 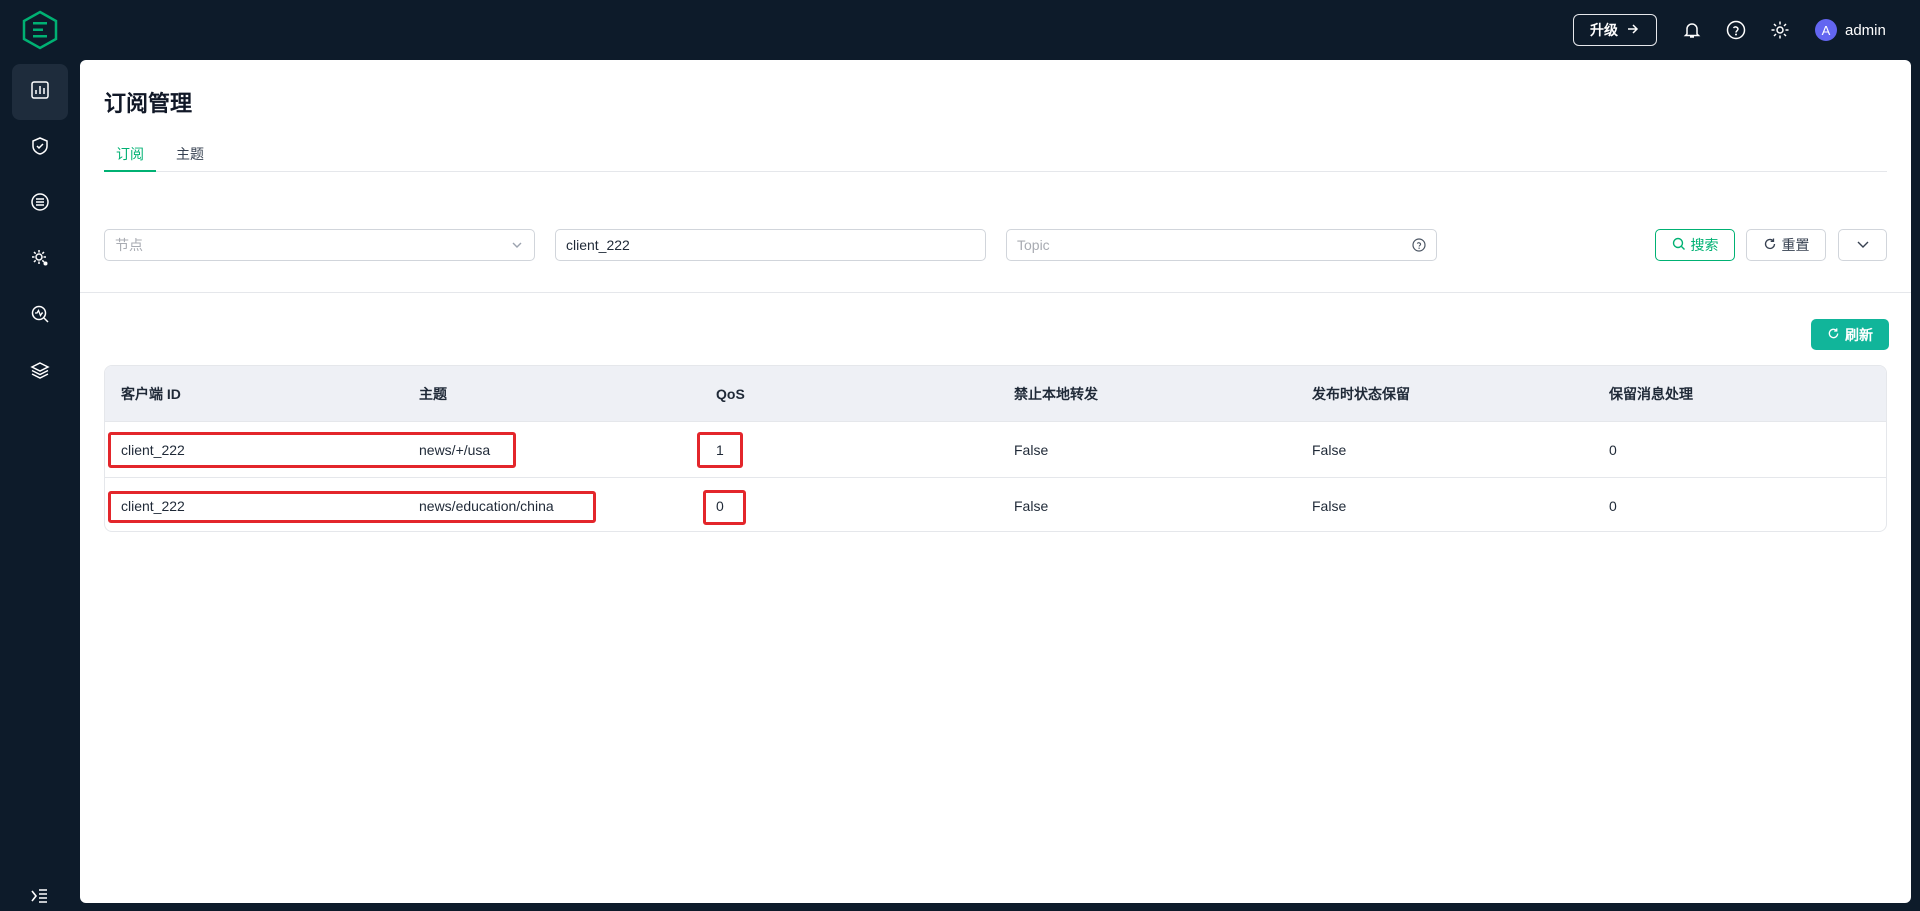 I want to click on tabs: 订阅 主题, so click(x=995, y=156).